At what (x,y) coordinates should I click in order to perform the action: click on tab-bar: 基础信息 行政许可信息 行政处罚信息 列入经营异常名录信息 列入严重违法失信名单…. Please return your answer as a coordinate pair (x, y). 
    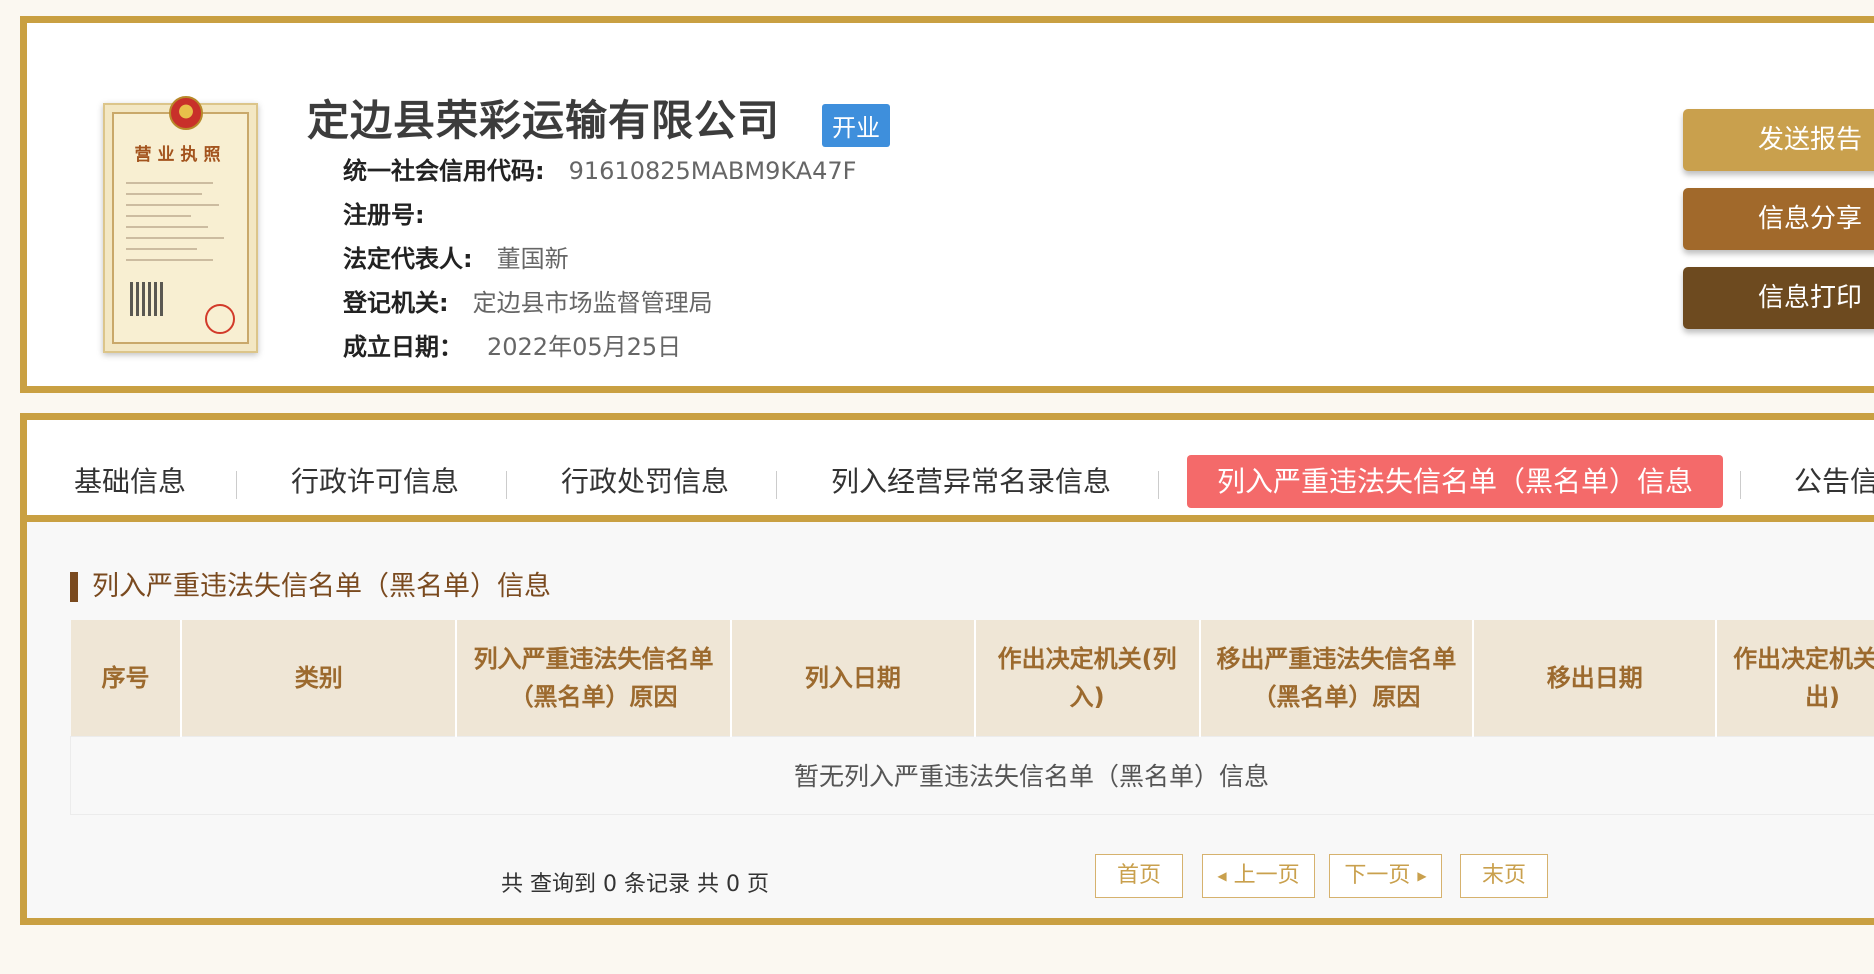
    Looking at the image, I should click on (950, 471).